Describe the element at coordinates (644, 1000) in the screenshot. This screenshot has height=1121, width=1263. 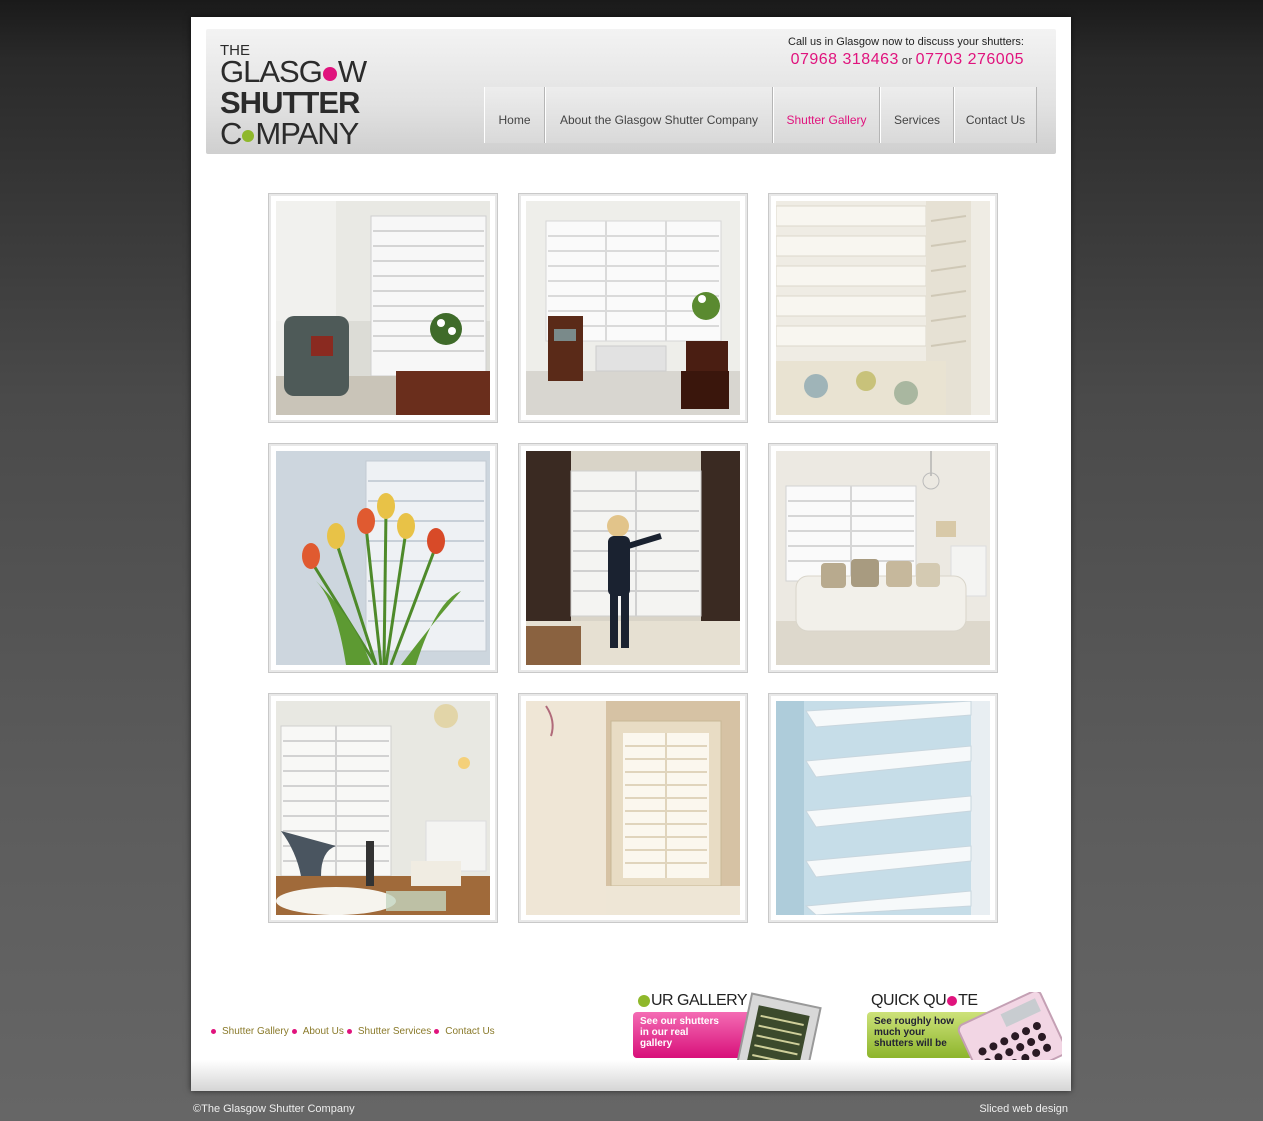
I see `green-o-icon` at that location.